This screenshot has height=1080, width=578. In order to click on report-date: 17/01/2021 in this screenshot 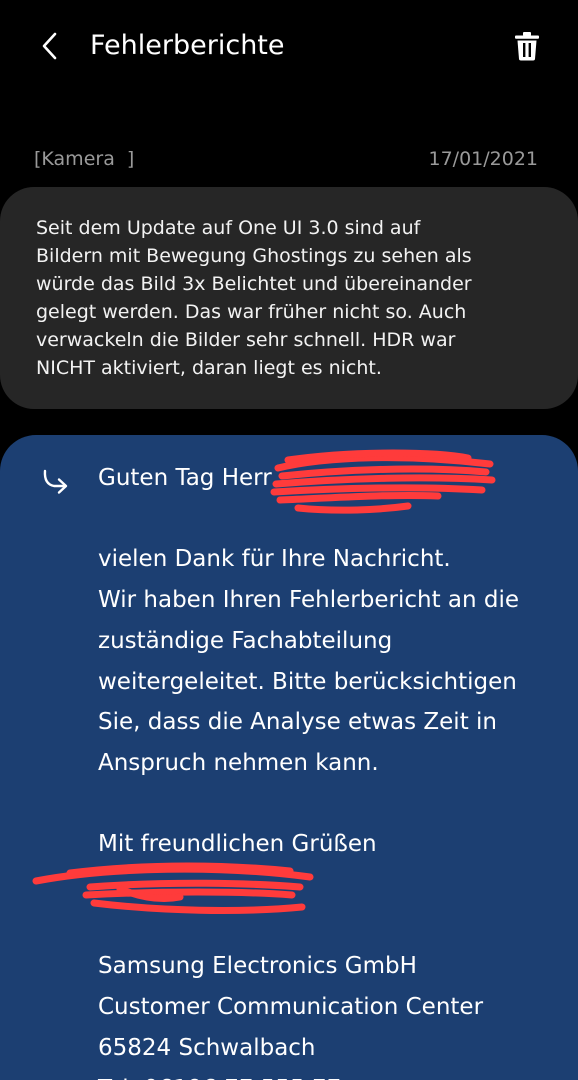, I will do `click(483, 159)`.